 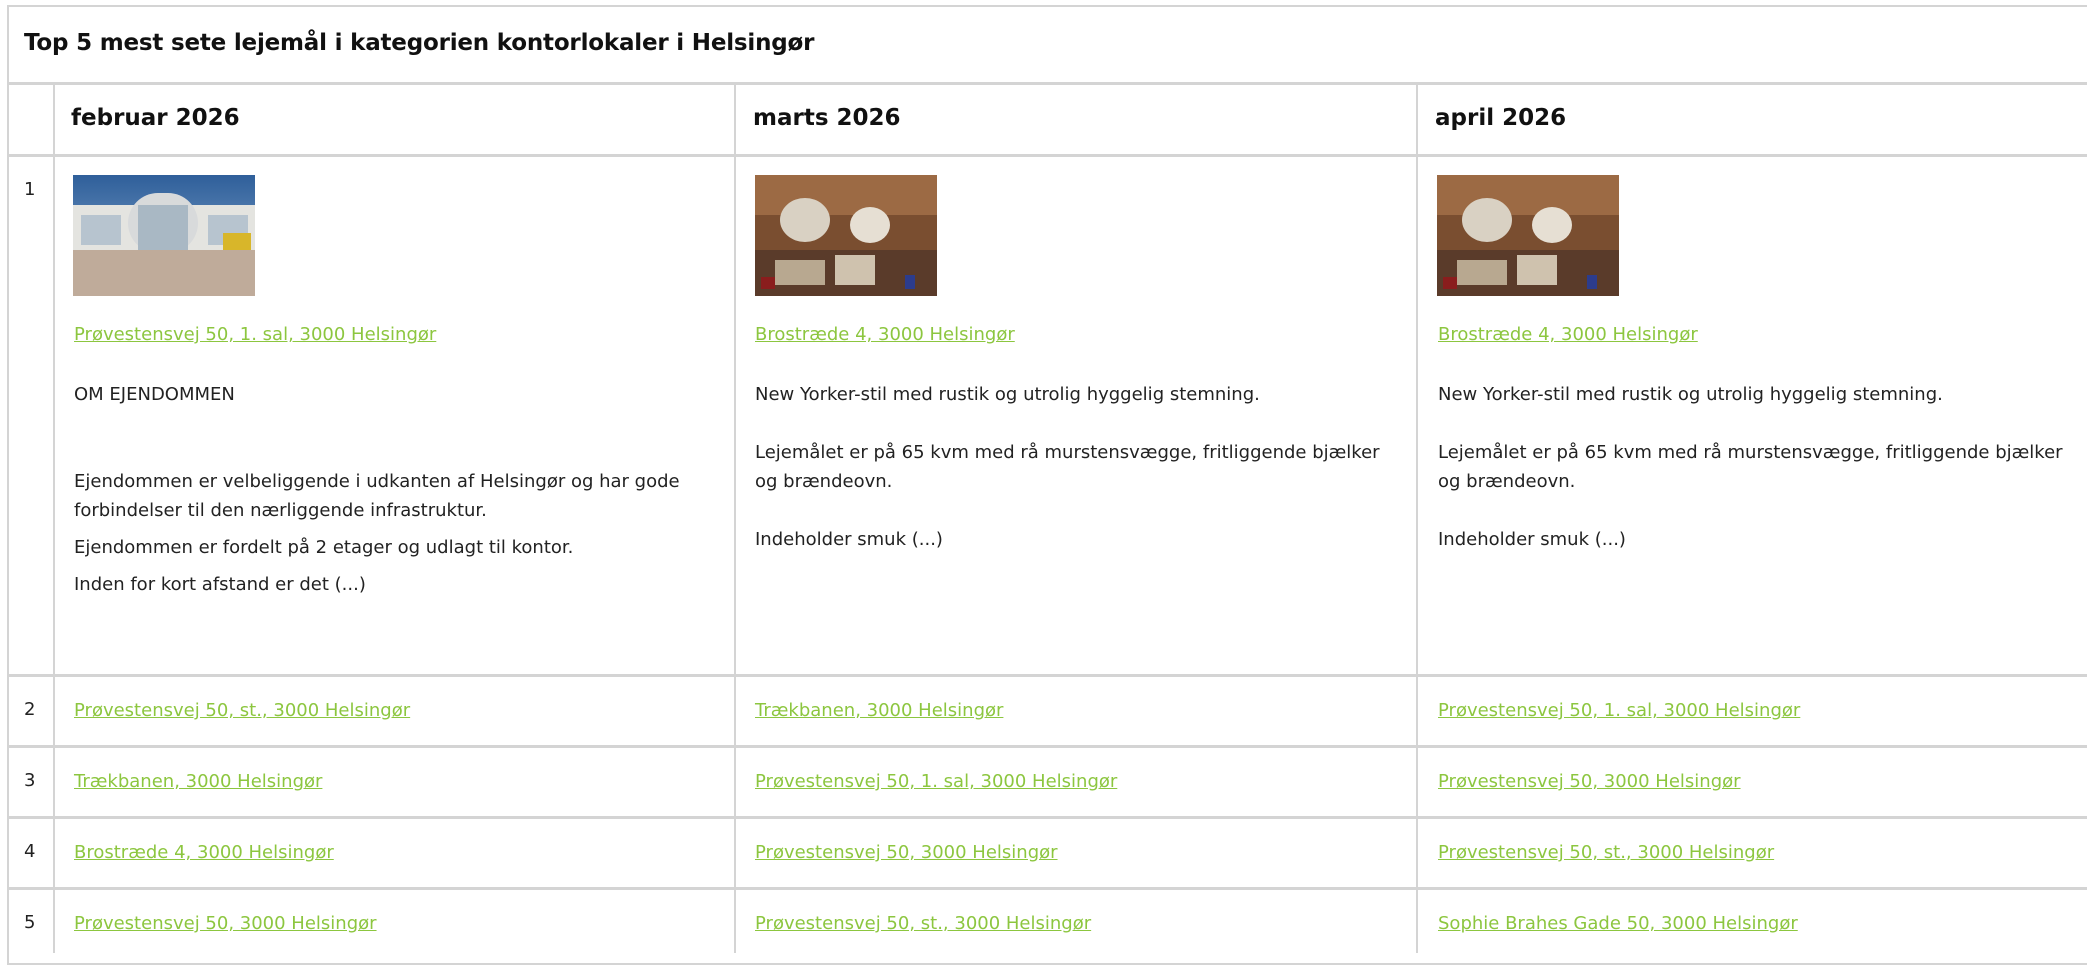 I want to click on month-header-april: april 2026, so click(x=1501, y=118).